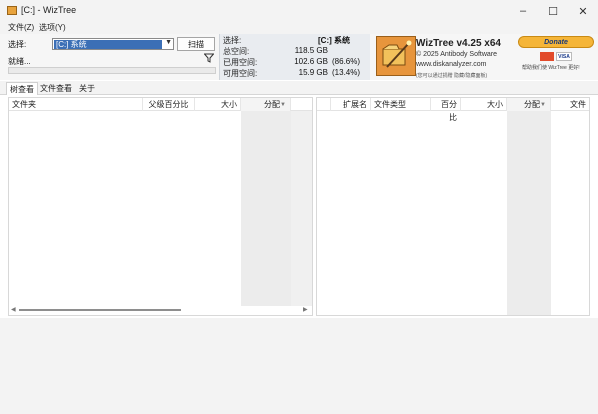  I want to click on free-space-label: 可用空间:, so click(240, 73).